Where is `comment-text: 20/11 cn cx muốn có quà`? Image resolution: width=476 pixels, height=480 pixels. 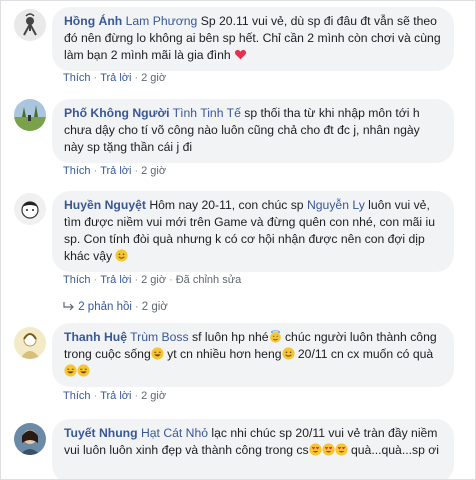 comment-text: 20/11 cn cx muốn có quà is located at coordinates (364, 354).